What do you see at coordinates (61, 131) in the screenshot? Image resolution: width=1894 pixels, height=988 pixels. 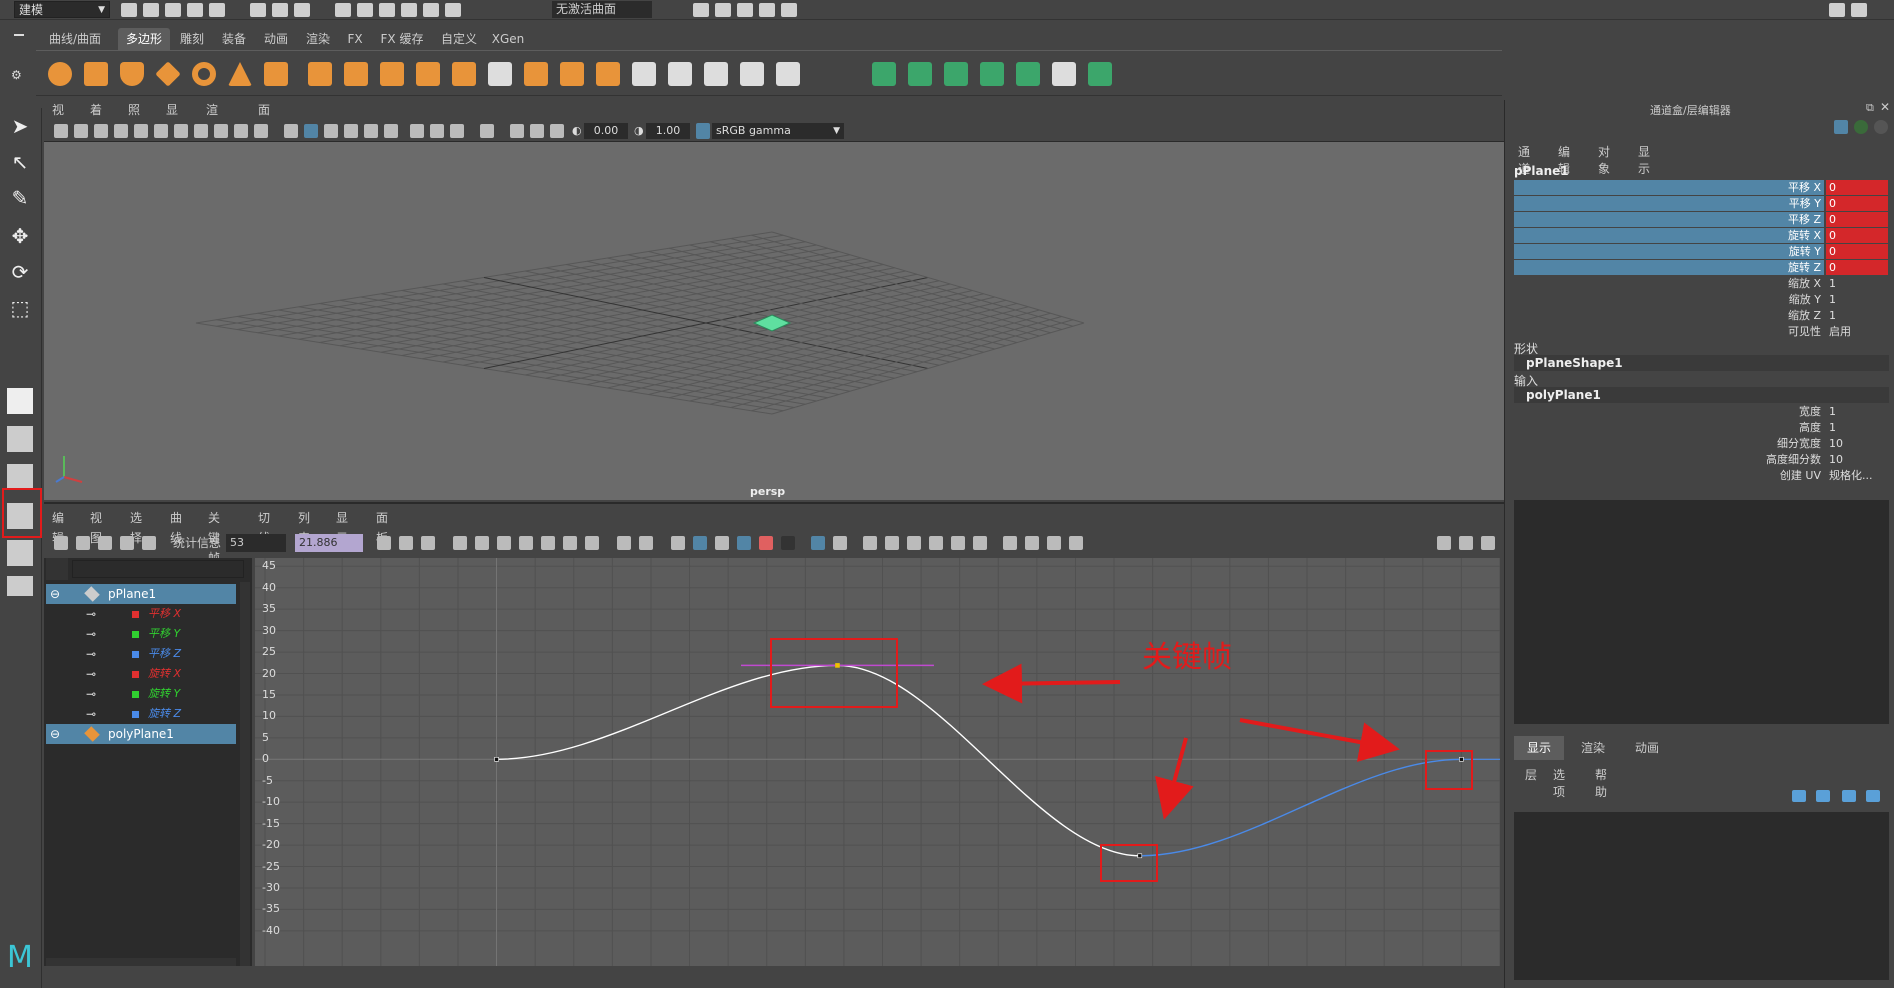 I see `camera-icon` at bounding box center [61, 131].